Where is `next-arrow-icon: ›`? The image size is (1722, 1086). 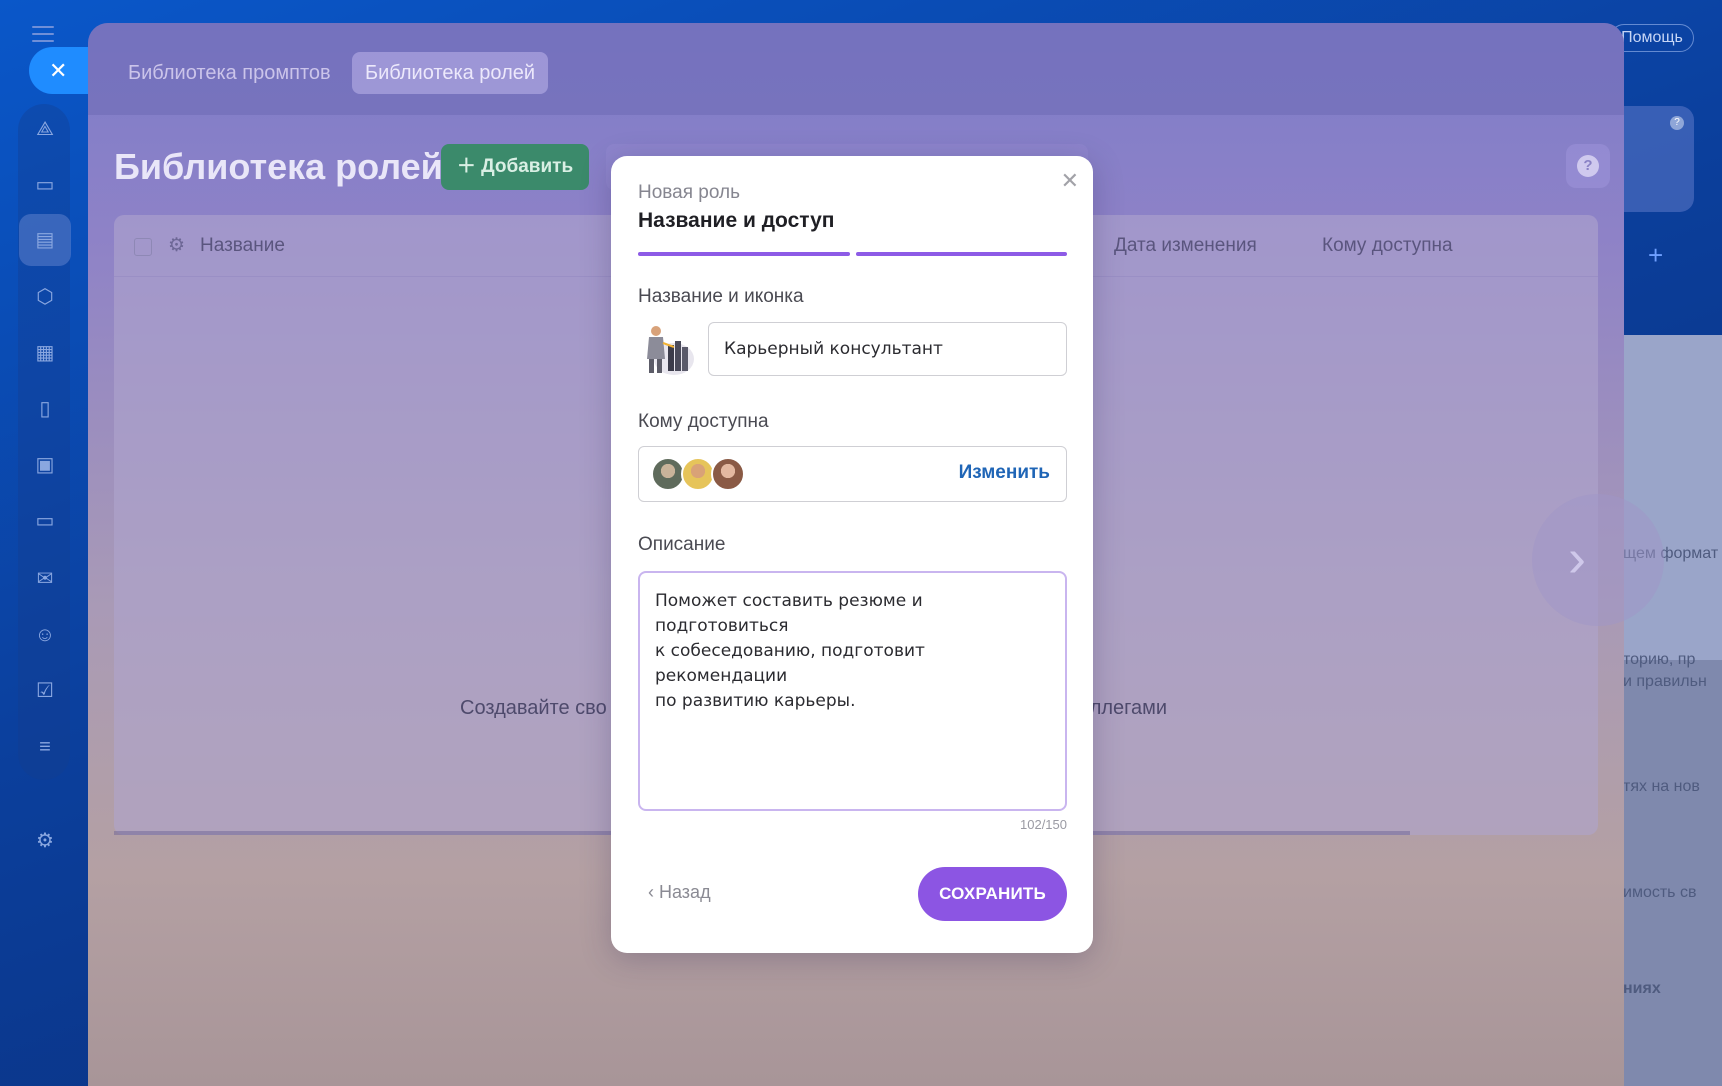 next-arrow-icon: › is located at coordinates (1598, 560).